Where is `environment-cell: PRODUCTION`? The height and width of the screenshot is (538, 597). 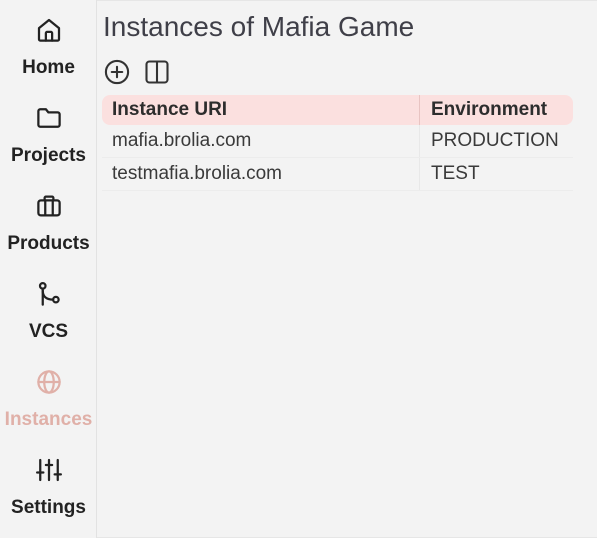 environment-cell: PRODUCTION is located at coordinates (496, 141).